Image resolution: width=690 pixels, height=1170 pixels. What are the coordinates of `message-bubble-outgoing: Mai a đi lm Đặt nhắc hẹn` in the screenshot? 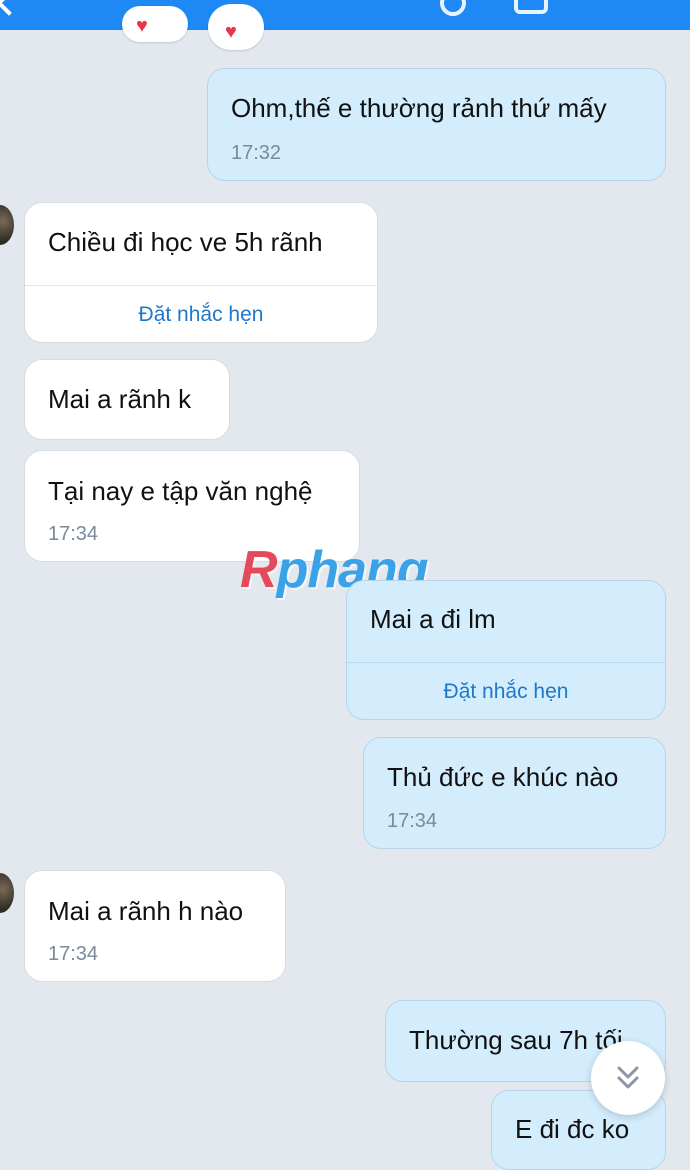 It's located at (506, 650).